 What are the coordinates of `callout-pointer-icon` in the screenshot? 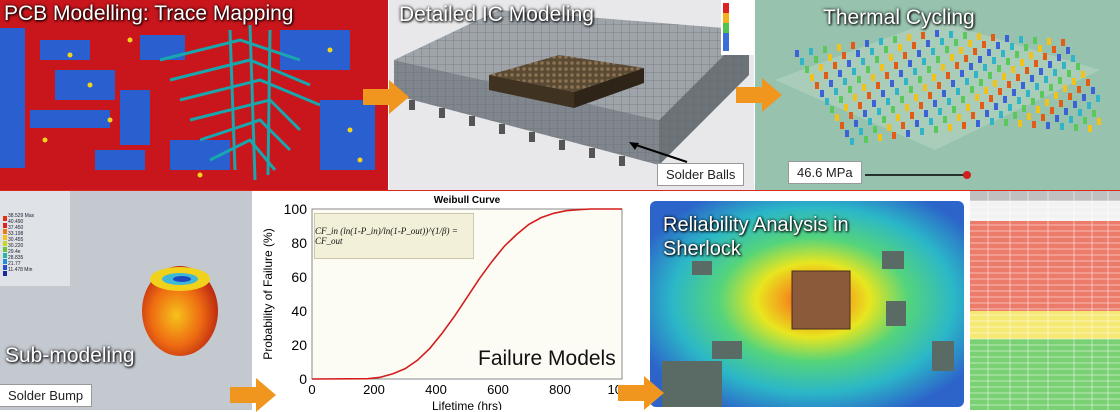 It's located at (658, 152).